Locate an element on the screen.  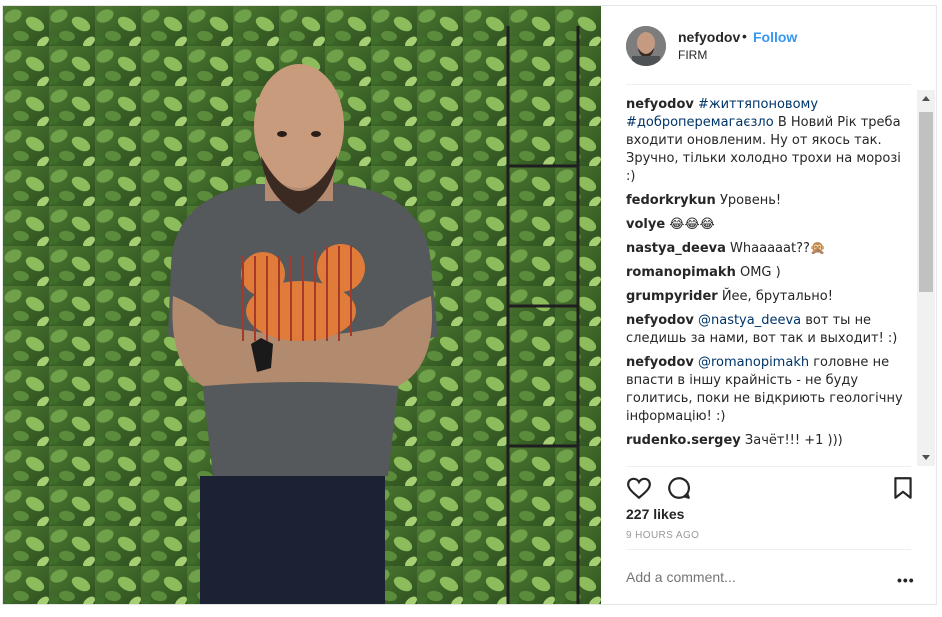
mention-link: @nastya_deeva is located at coordinates (749, 320).